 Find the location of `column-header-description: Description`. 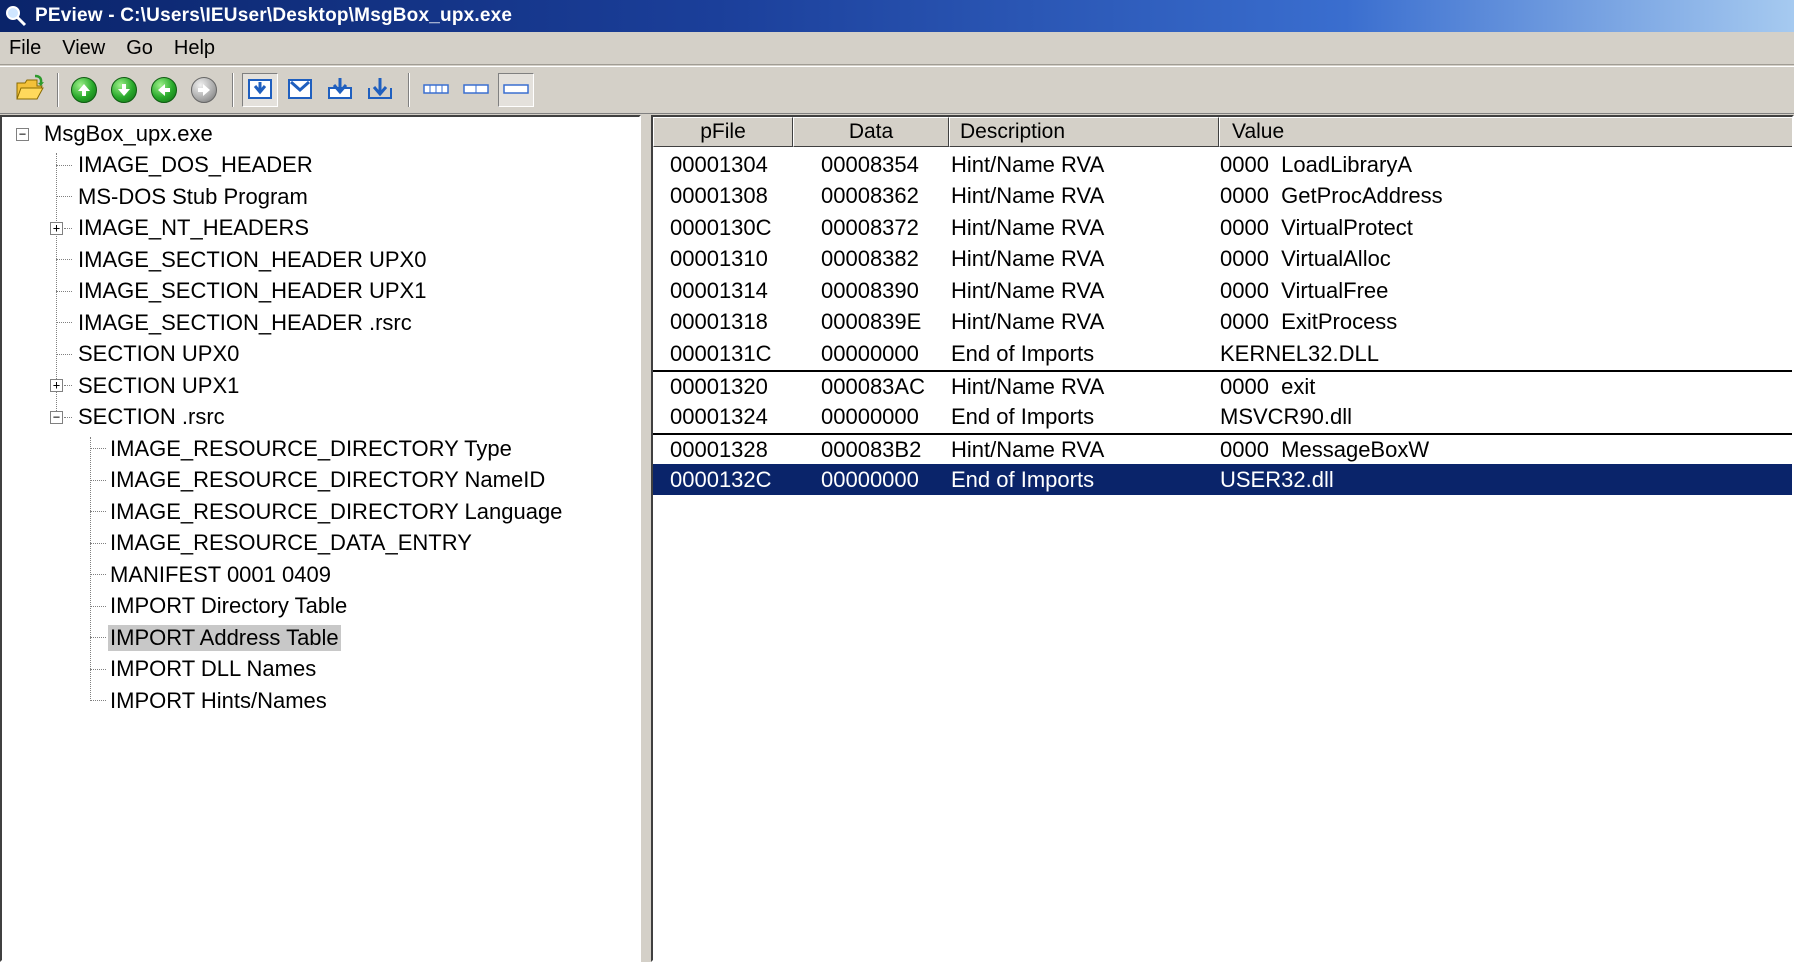

column-header-description: Description is located at coordinates (1084, 132).